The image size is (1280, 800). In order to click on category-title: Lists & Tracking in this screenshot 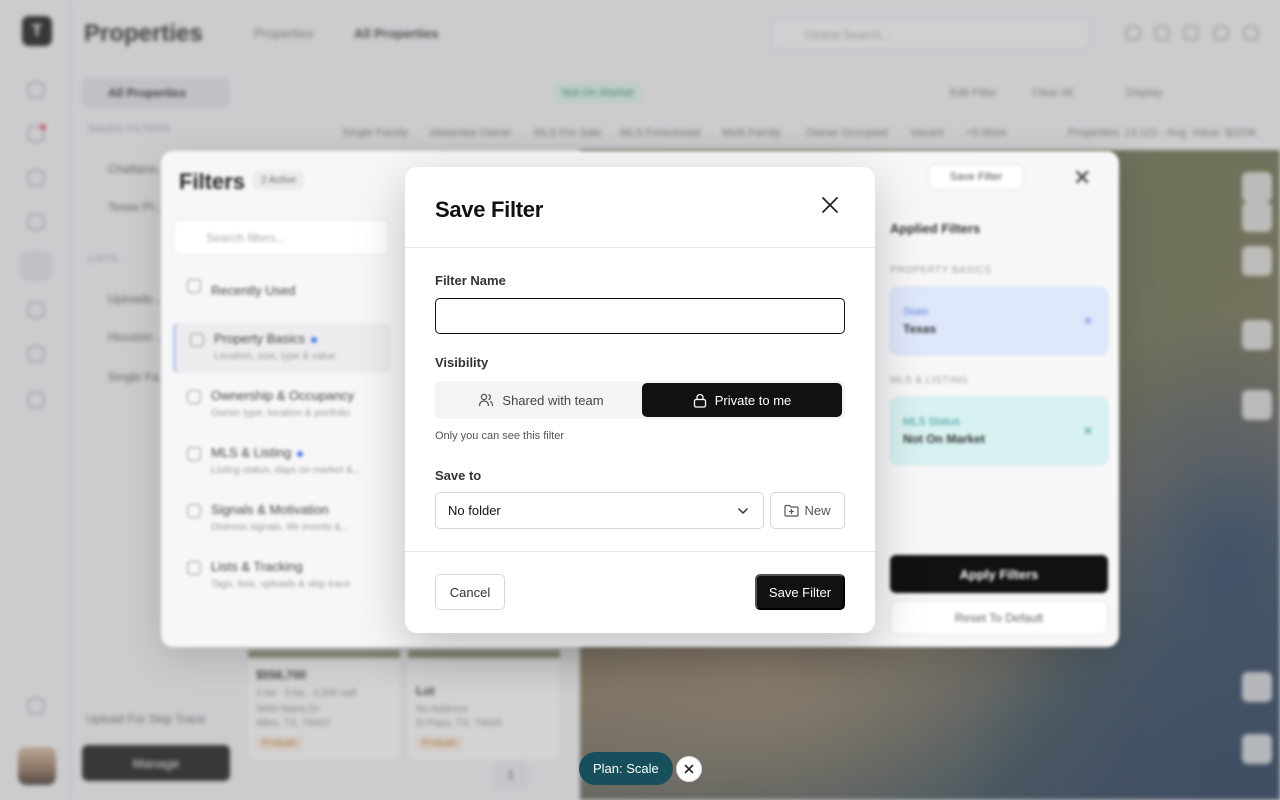, I will do `click(257, 566)`.